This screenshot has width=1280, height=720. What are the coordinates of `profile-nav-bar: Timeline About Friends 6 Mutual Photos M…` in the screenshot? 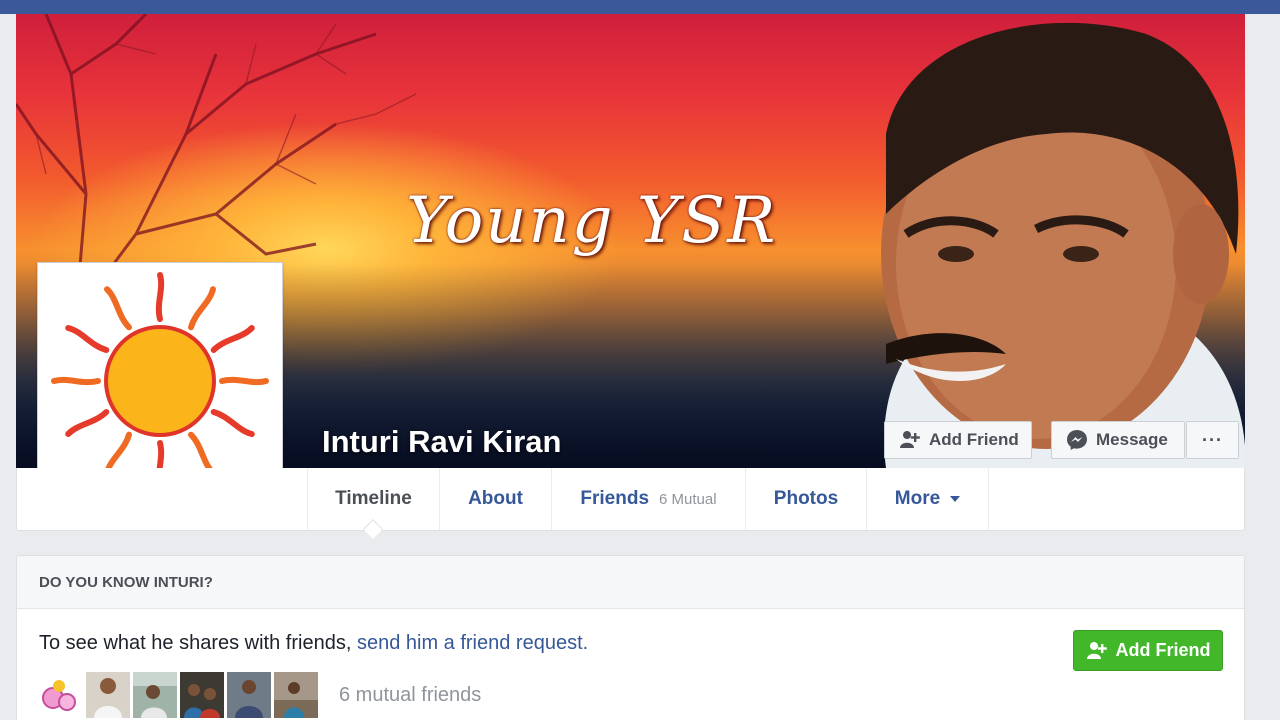 It's located at (630, 503).